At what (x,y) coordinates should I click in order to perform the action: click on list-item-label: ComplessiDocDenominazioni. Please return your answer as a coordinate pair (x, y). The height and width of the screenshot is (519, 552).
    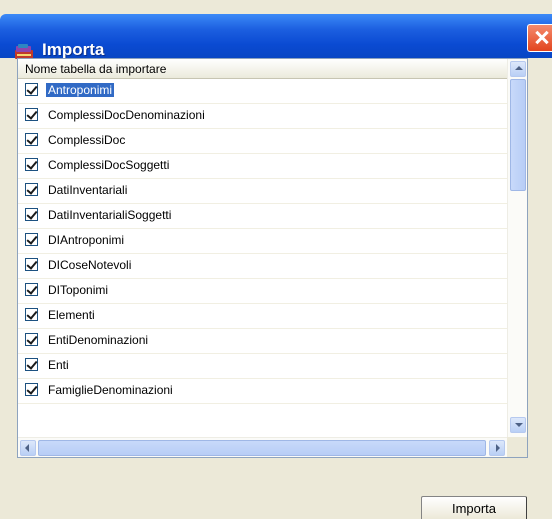
    Looking at the image, I should click on (126, 115).